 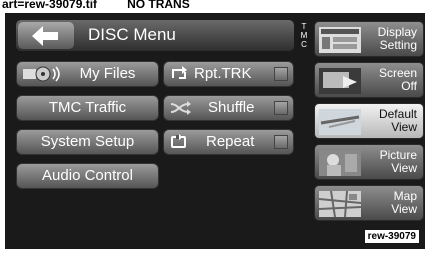 I want to click on my-files-button: My Files, so click(x=87, y=74).